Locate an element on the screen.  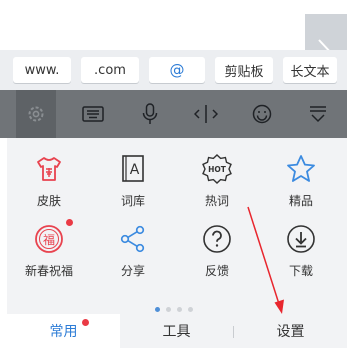
microphone-icon is located at coordinates (150, 113).